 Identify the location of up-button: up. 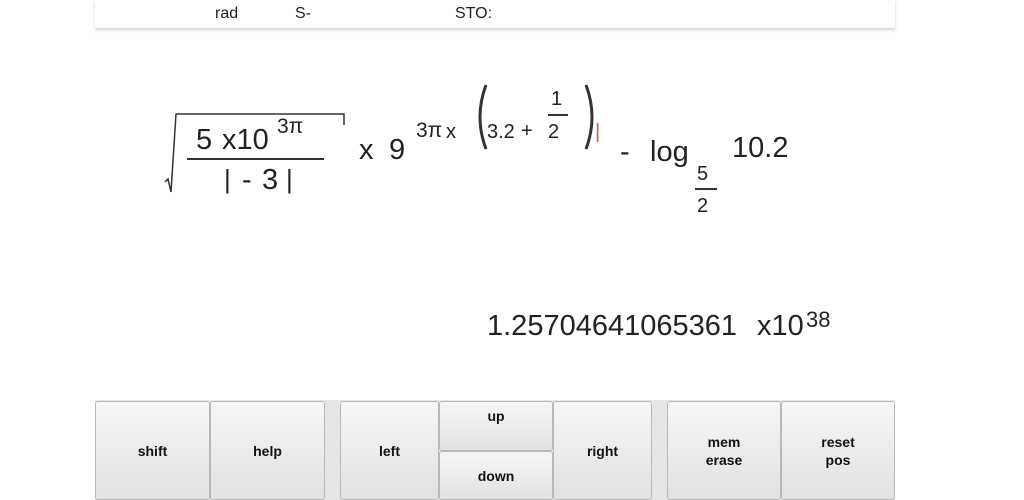
(496, 426).